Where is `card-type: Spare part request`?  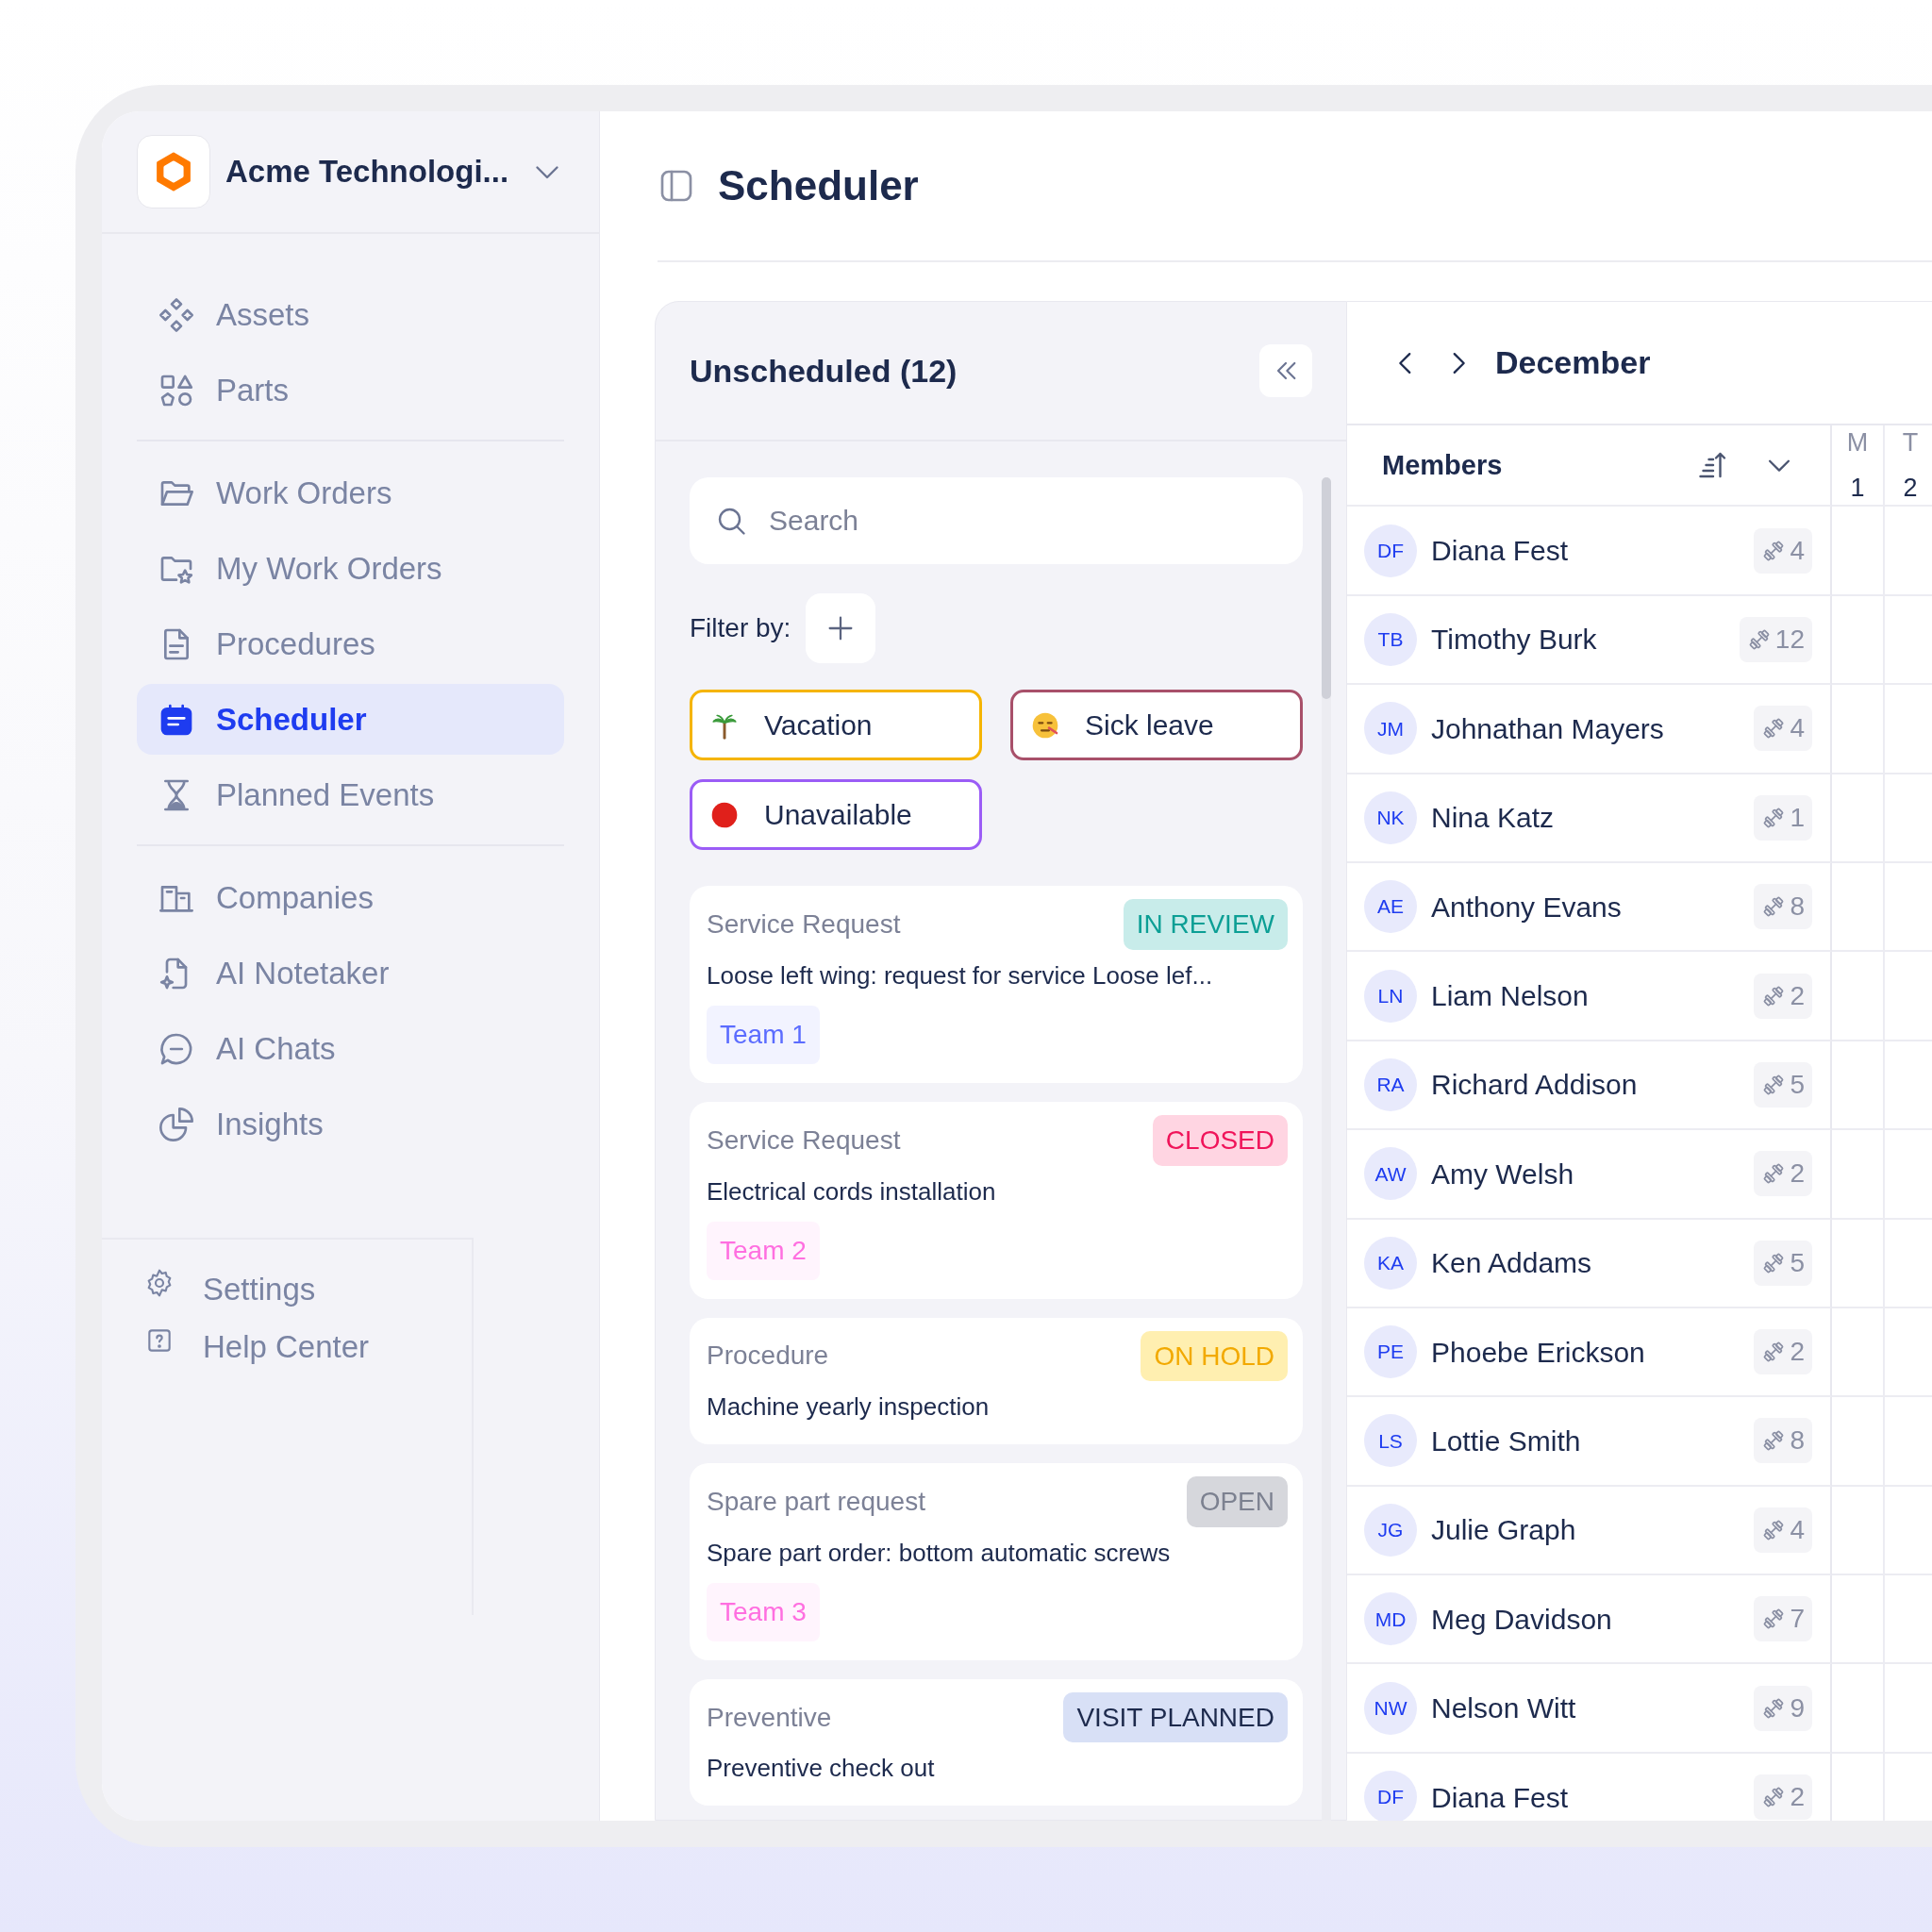 card-type: Spare part request is located at coordinates (816, 1501).